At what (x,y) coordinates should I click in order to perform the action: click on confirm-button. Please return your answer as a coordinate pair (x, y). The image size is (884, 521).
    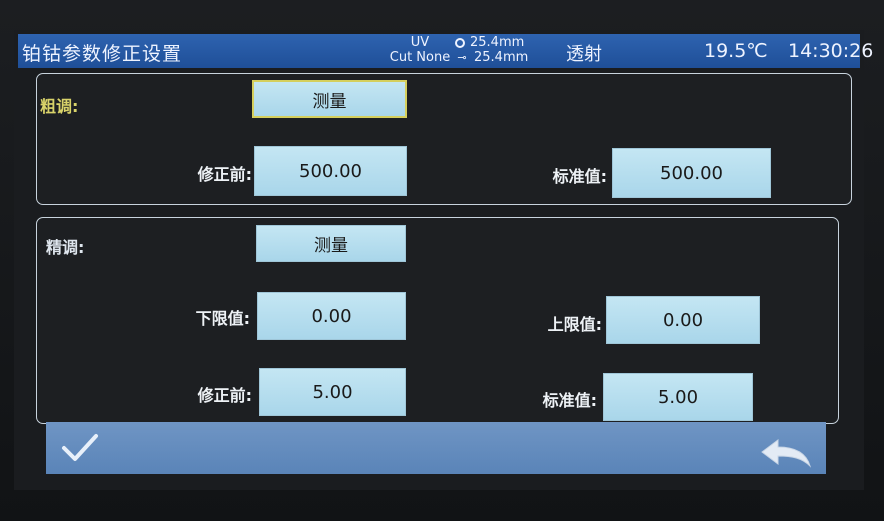
    Looking at the image, I should click on (80, 448).